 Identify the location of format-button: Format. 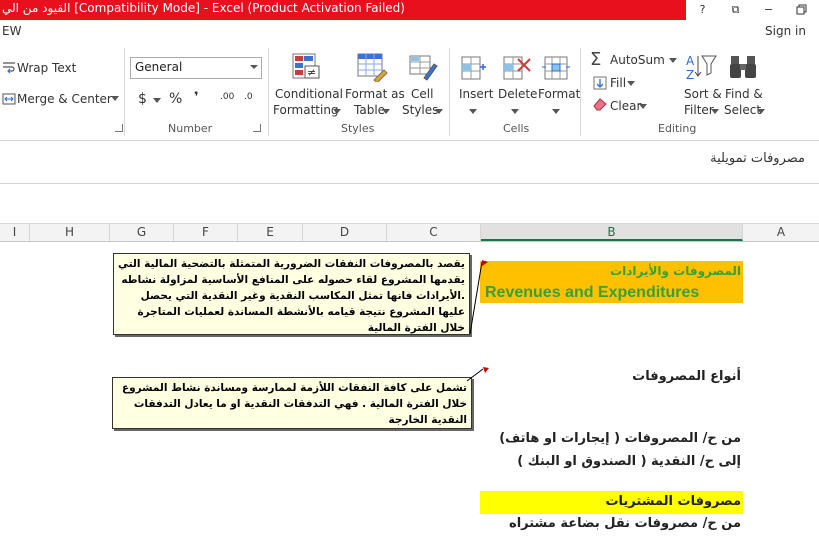
(559, 94).